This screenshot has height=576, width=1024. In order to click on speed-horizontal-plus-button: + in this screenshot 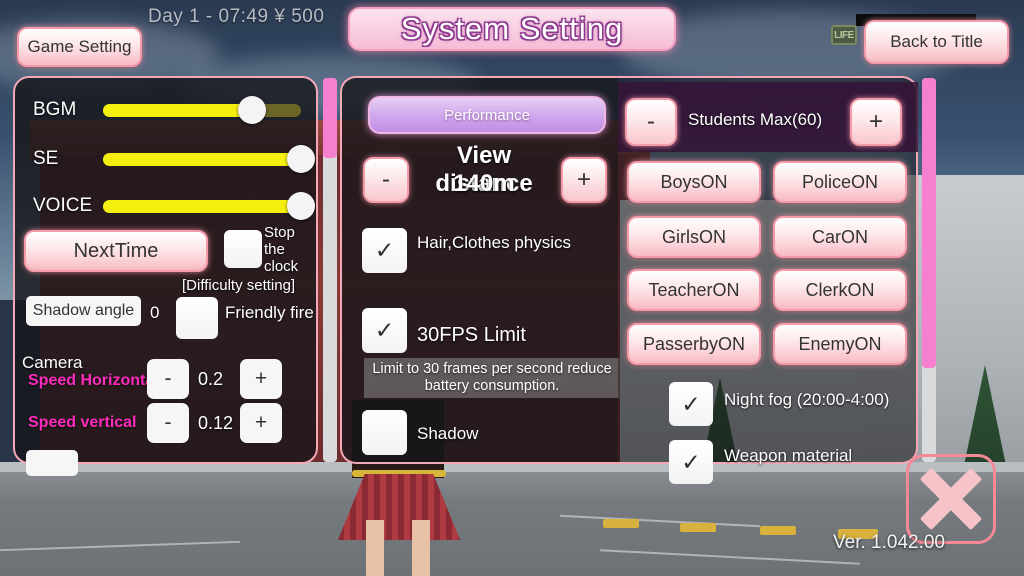, I will do `click(261, 379)`.